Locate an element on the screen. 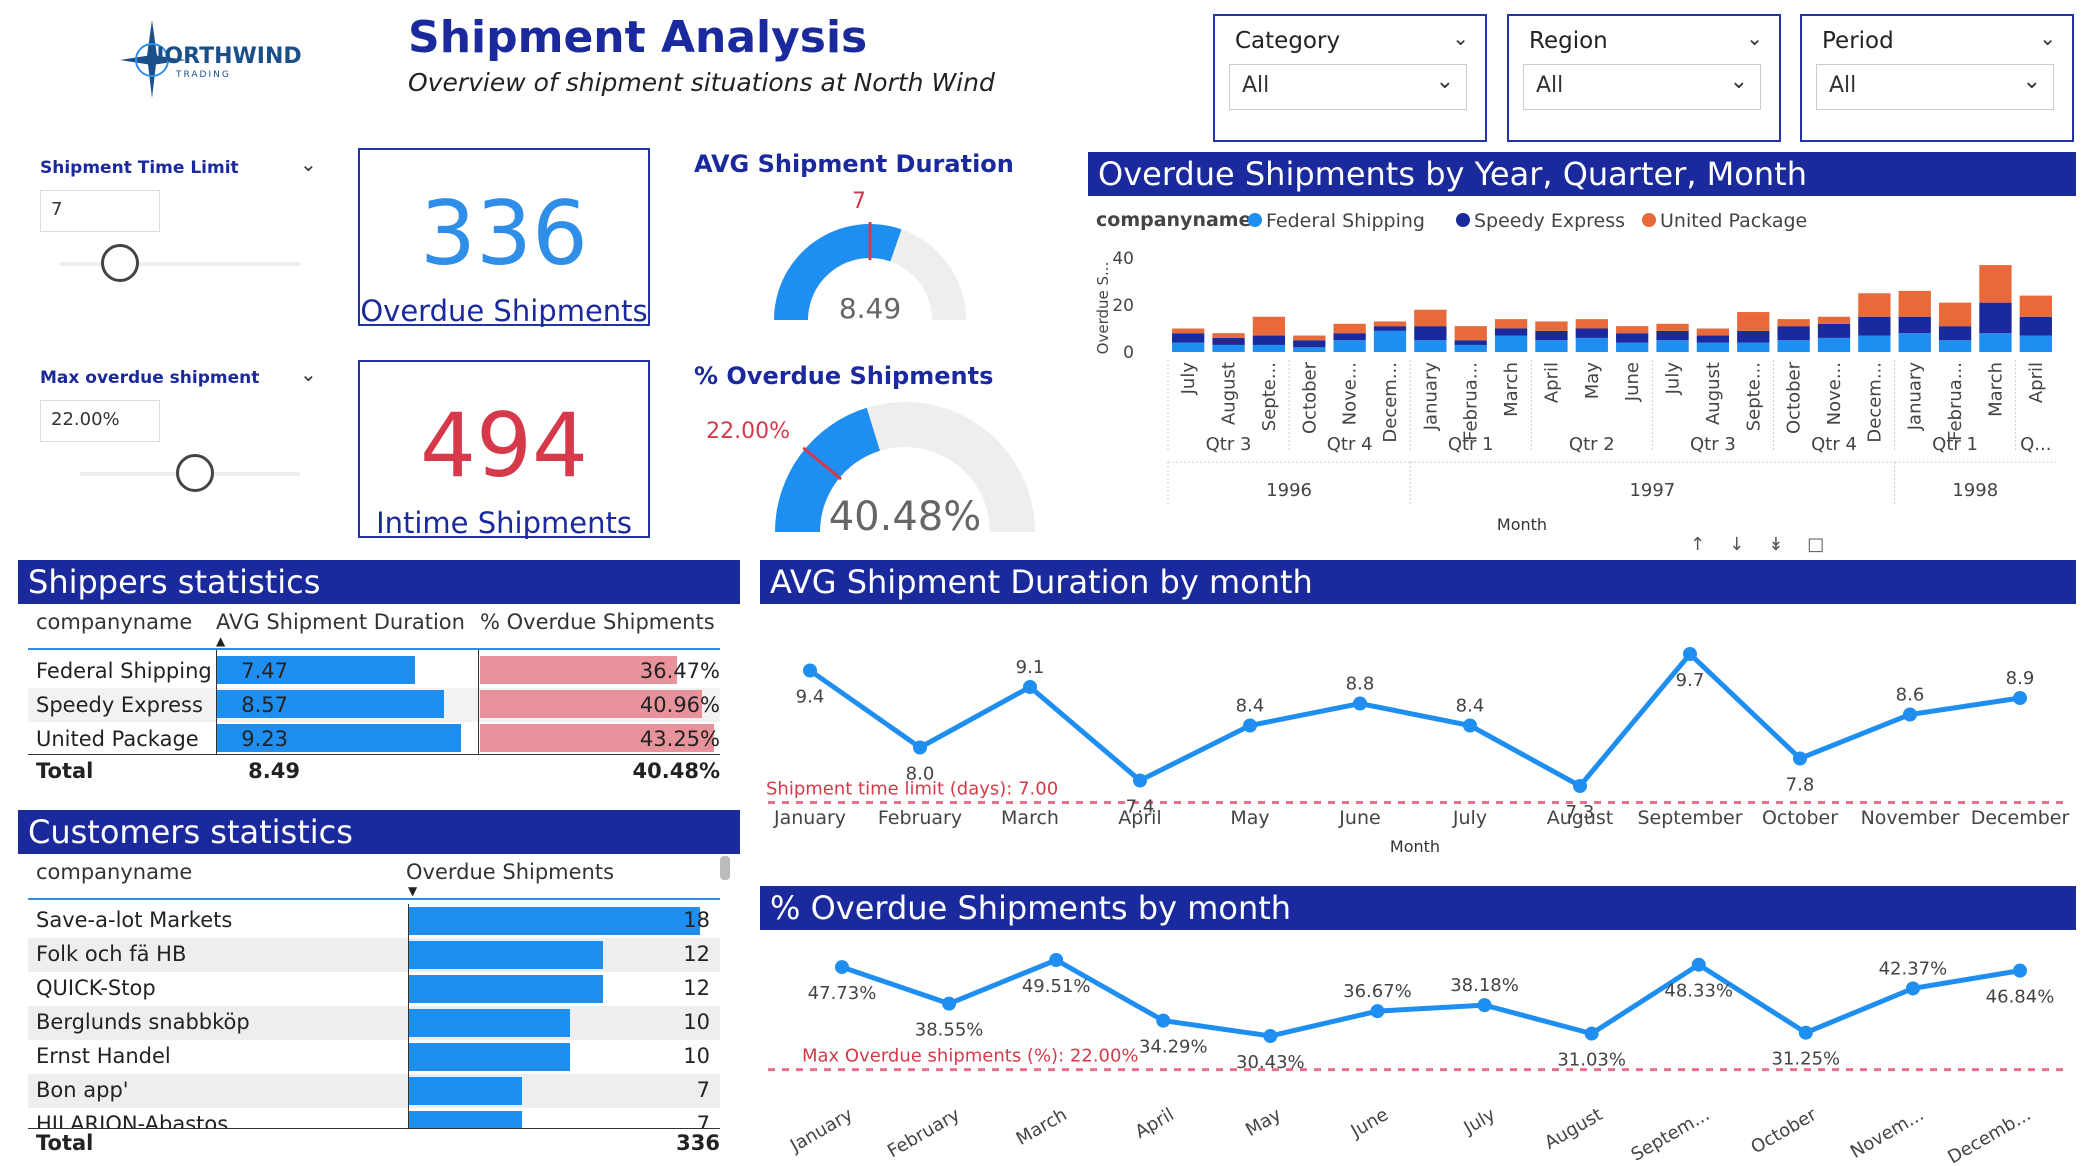 The width and height of the screenshot is (2082, 1166). table-row: Save-a-lot Markets 18 is located at coordinates (374, 921).